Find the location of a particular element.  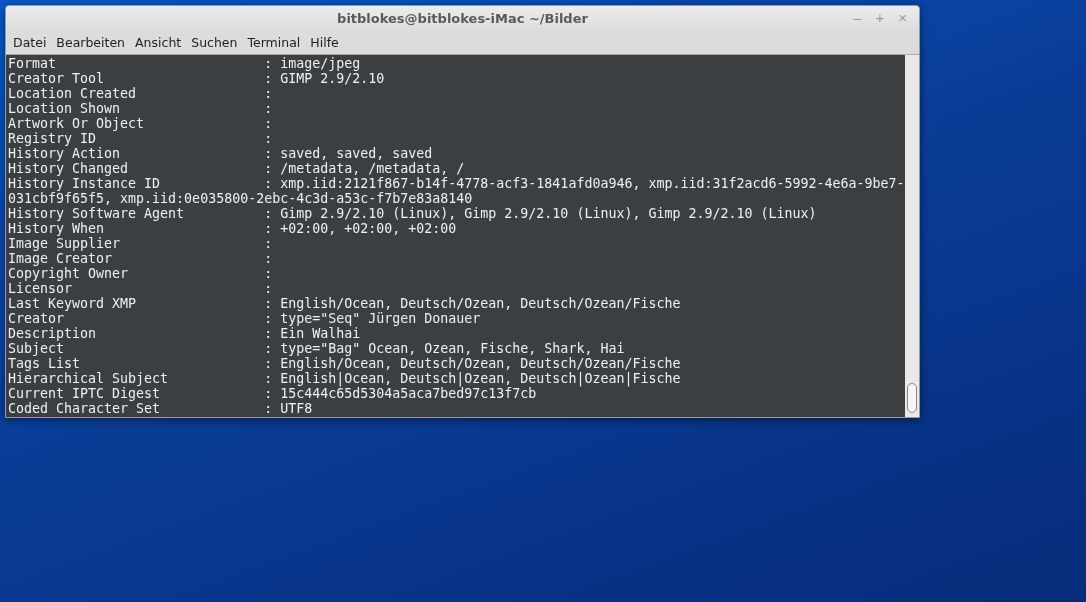

terminal-line: History Instance ID : xmp.iid:2121f867-b14f-4778-acf3-1841afd0a946, xmp.iid:31f2acd6-5992-4e6a-9be7- is located at coordinates (456, 183).